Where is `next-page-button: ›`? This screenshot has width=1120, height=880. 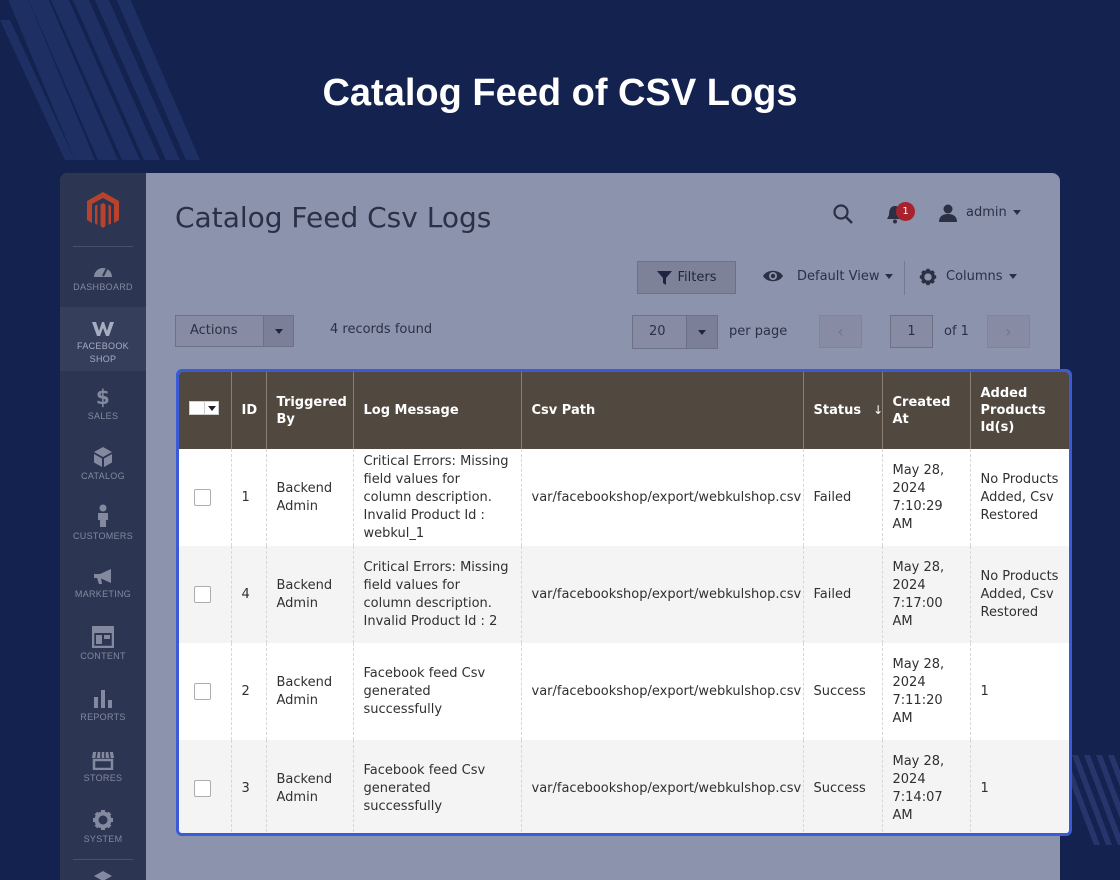
next-page-button: › is located at coordinates (1008, 331).